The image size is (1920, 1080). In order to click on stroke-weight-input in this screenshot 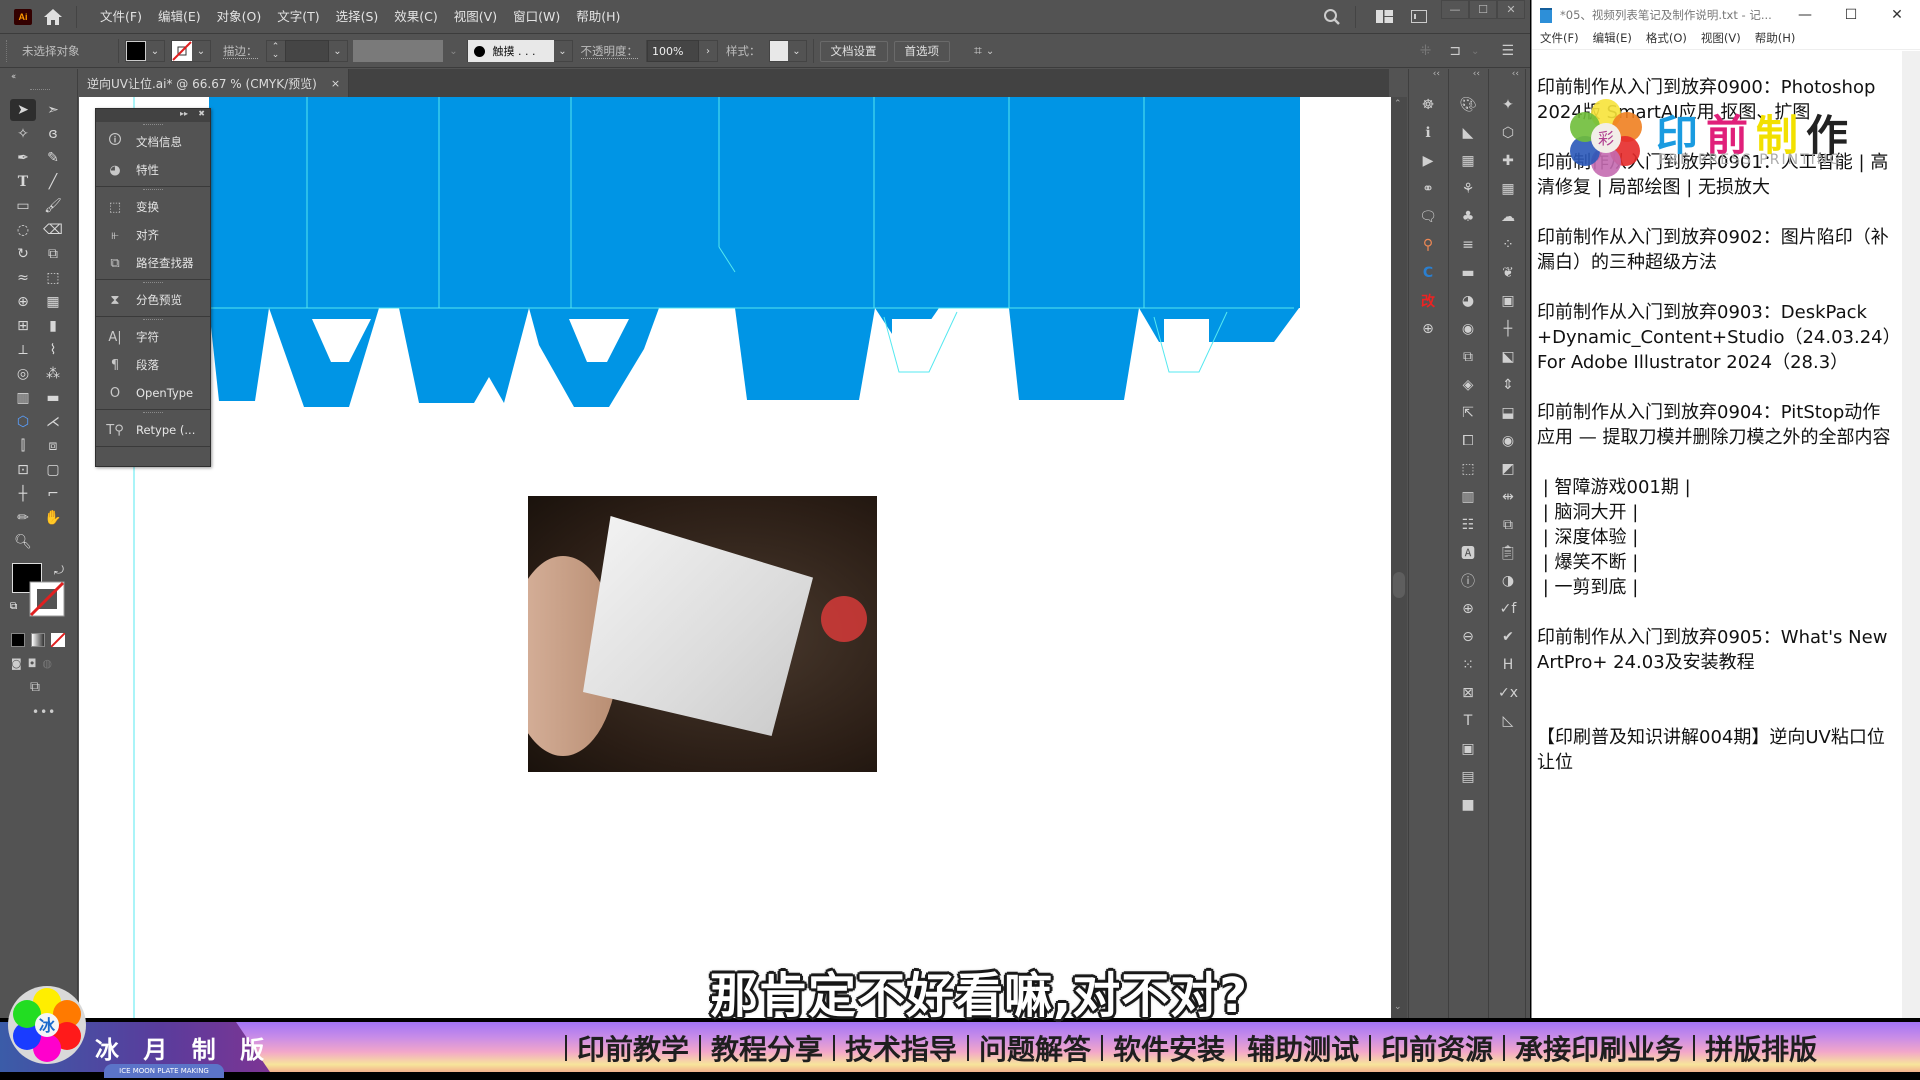, I will do `click(306, 51)`.